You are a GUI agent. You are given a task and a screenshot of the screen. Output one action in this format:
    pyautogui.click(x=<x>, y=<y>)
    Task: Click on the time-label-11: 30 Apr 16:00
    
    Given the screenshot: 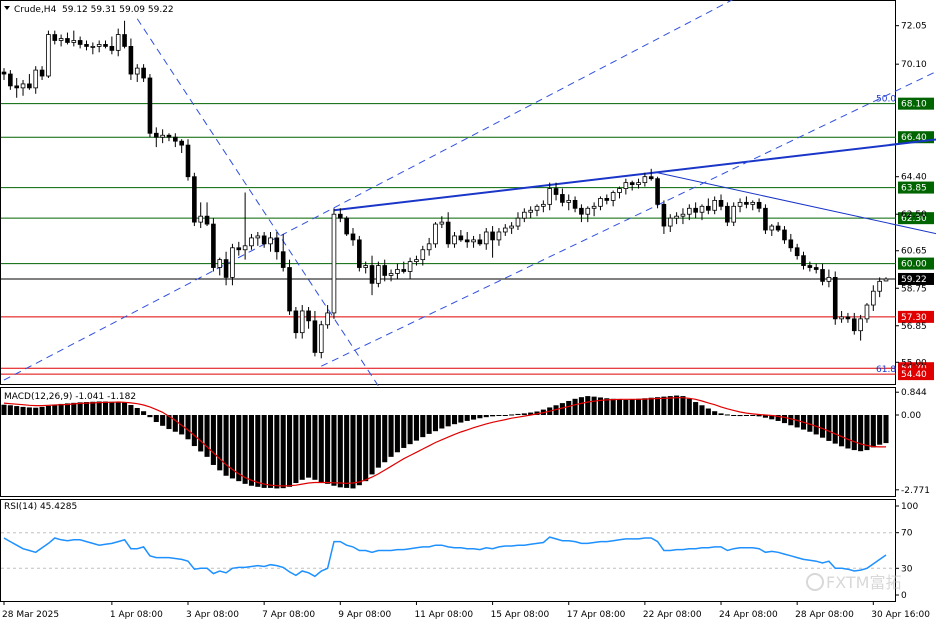 What is the action you would take?
    pyautogui.click(x=900, y=615)
    